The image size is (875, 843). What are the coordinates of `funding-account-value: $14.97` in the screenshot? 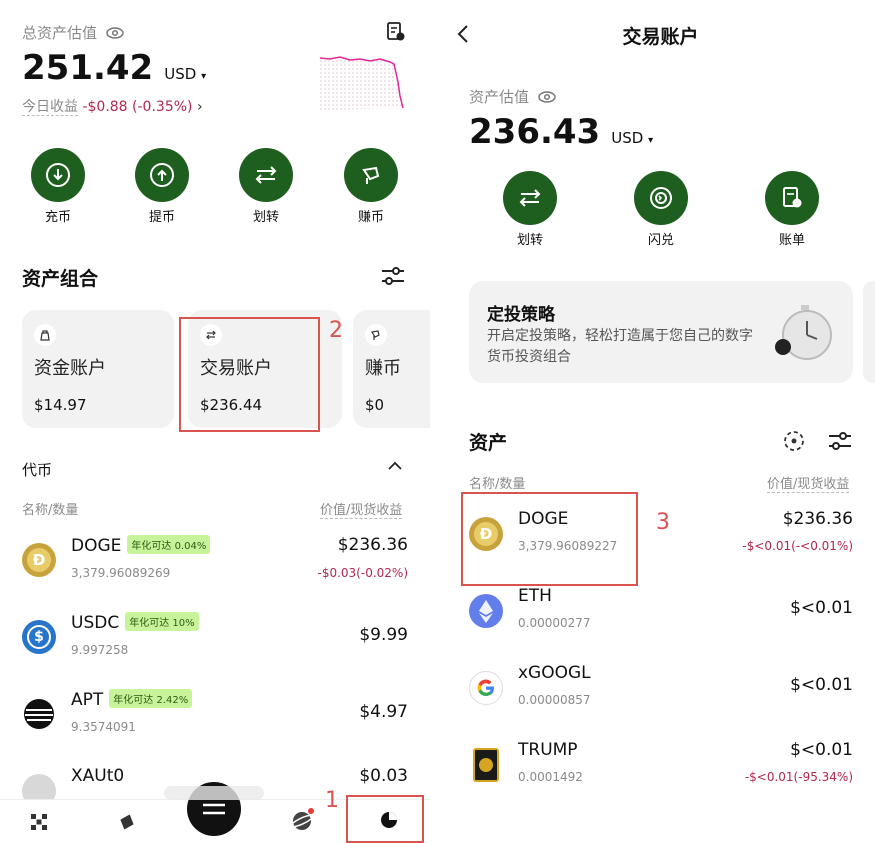 It's located at (60, 405).